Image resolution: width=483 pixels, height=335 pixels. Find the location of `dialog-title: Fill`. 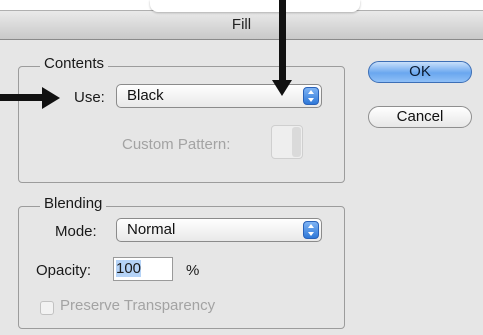

dialog-title: Fill is located at coordinates (241, 24).